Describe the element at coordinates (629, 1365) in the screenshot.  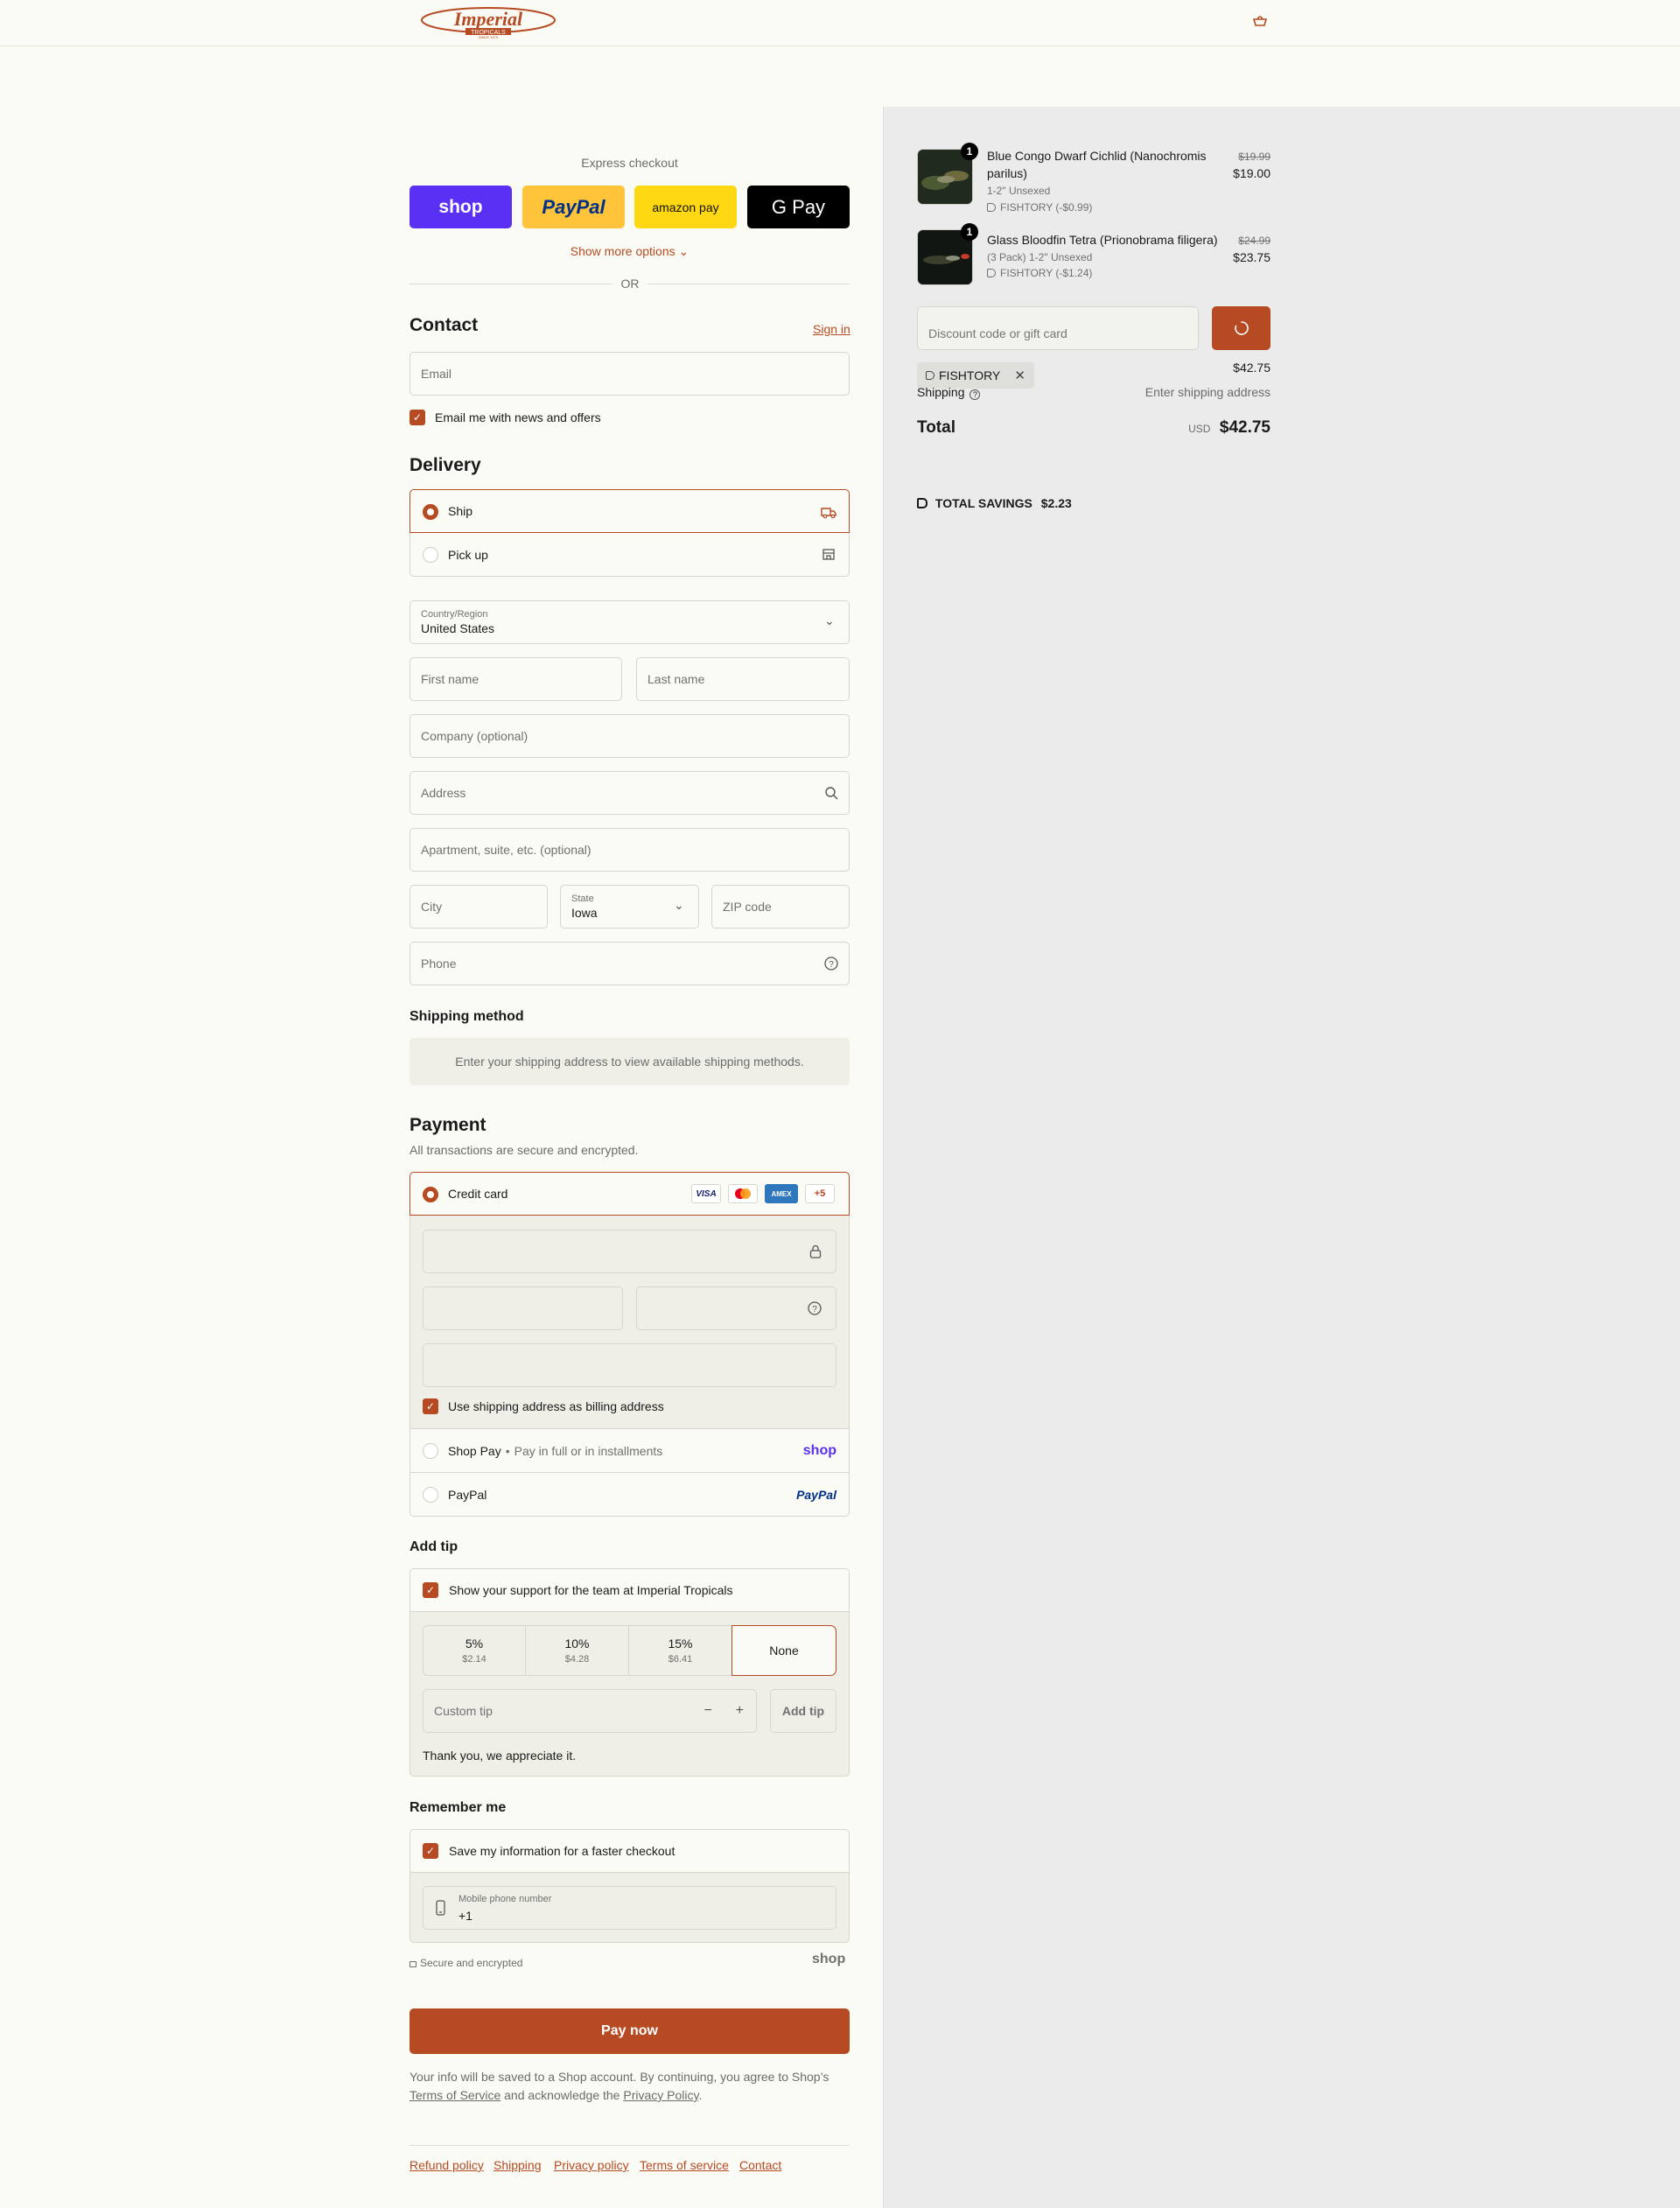
I see `name-on-card-field` at that location.